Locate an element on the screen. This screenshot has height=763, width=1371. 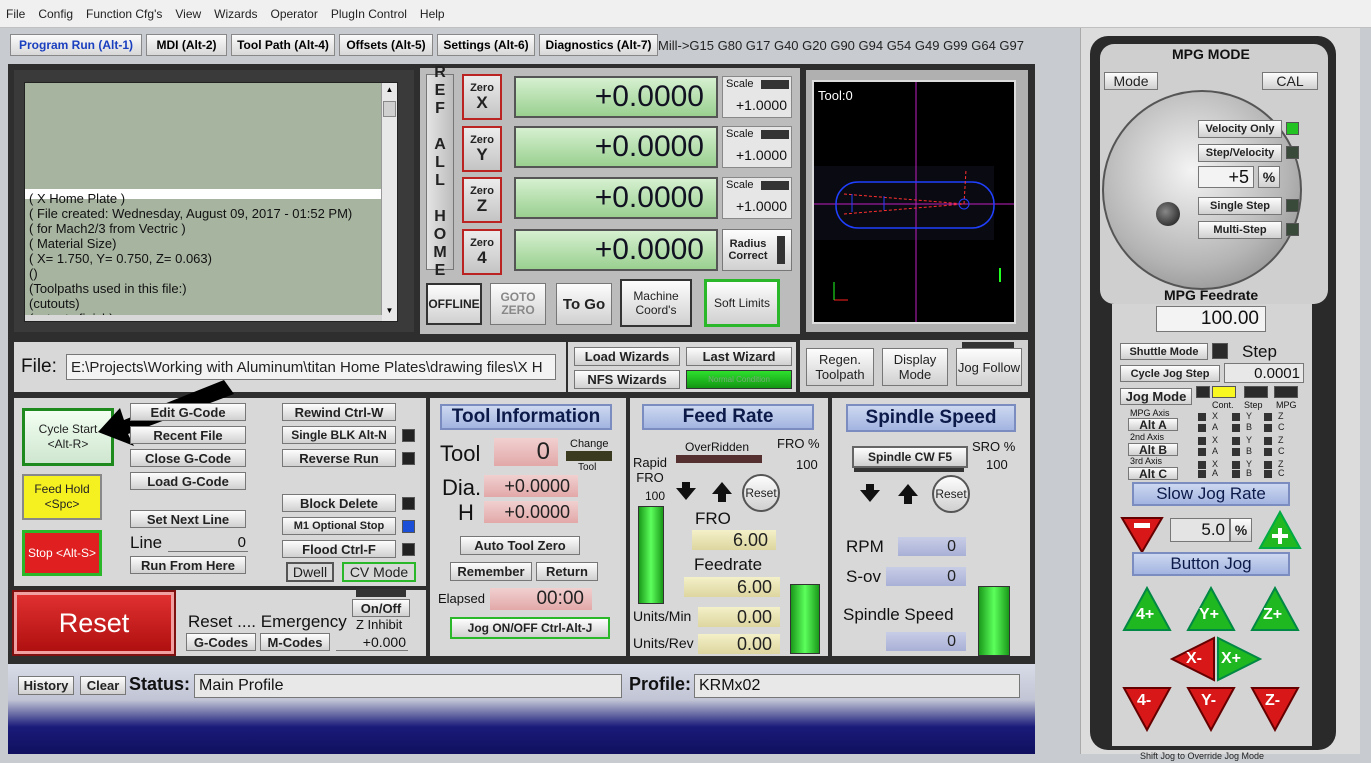
zero-4-button: Zero 4 is located at coordinates (482, 252).